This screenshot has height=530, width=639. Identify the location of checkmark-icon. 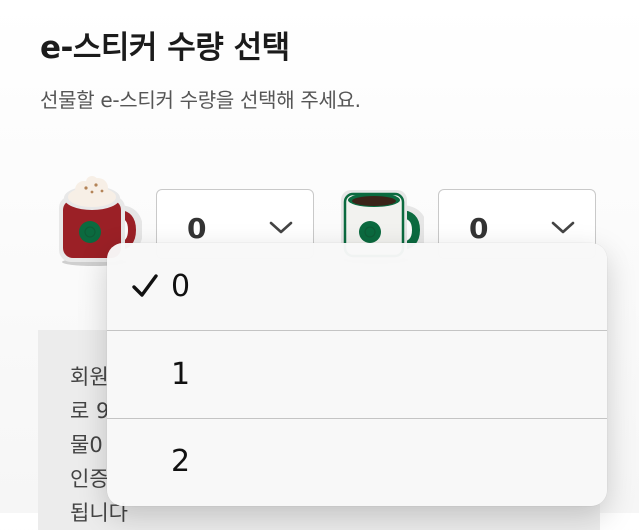
(145, 288).